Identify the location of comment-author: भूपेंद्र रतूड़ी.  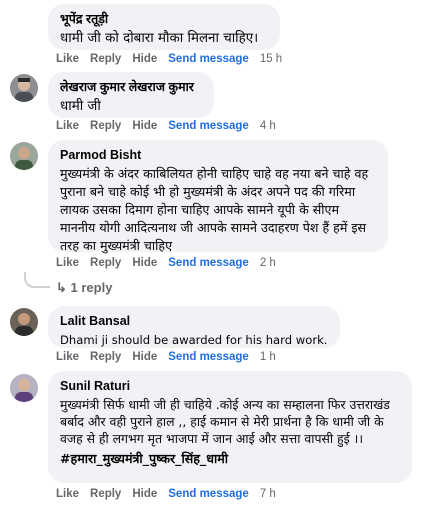
(164, 19).